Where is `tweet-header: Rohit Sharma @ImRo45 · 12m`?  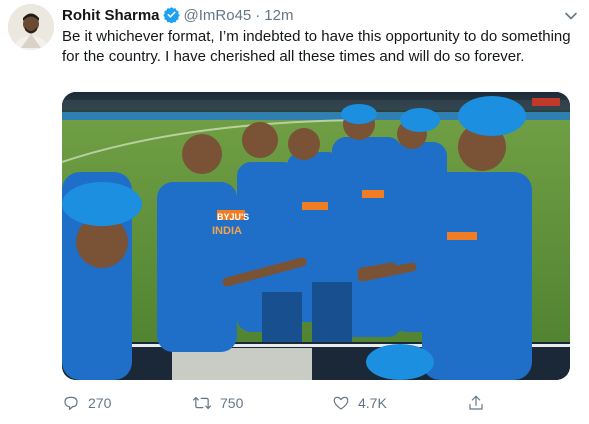 tweet-header: Rohit Sharma @ImRo45 · 12m is located at coordinates (177, 17).